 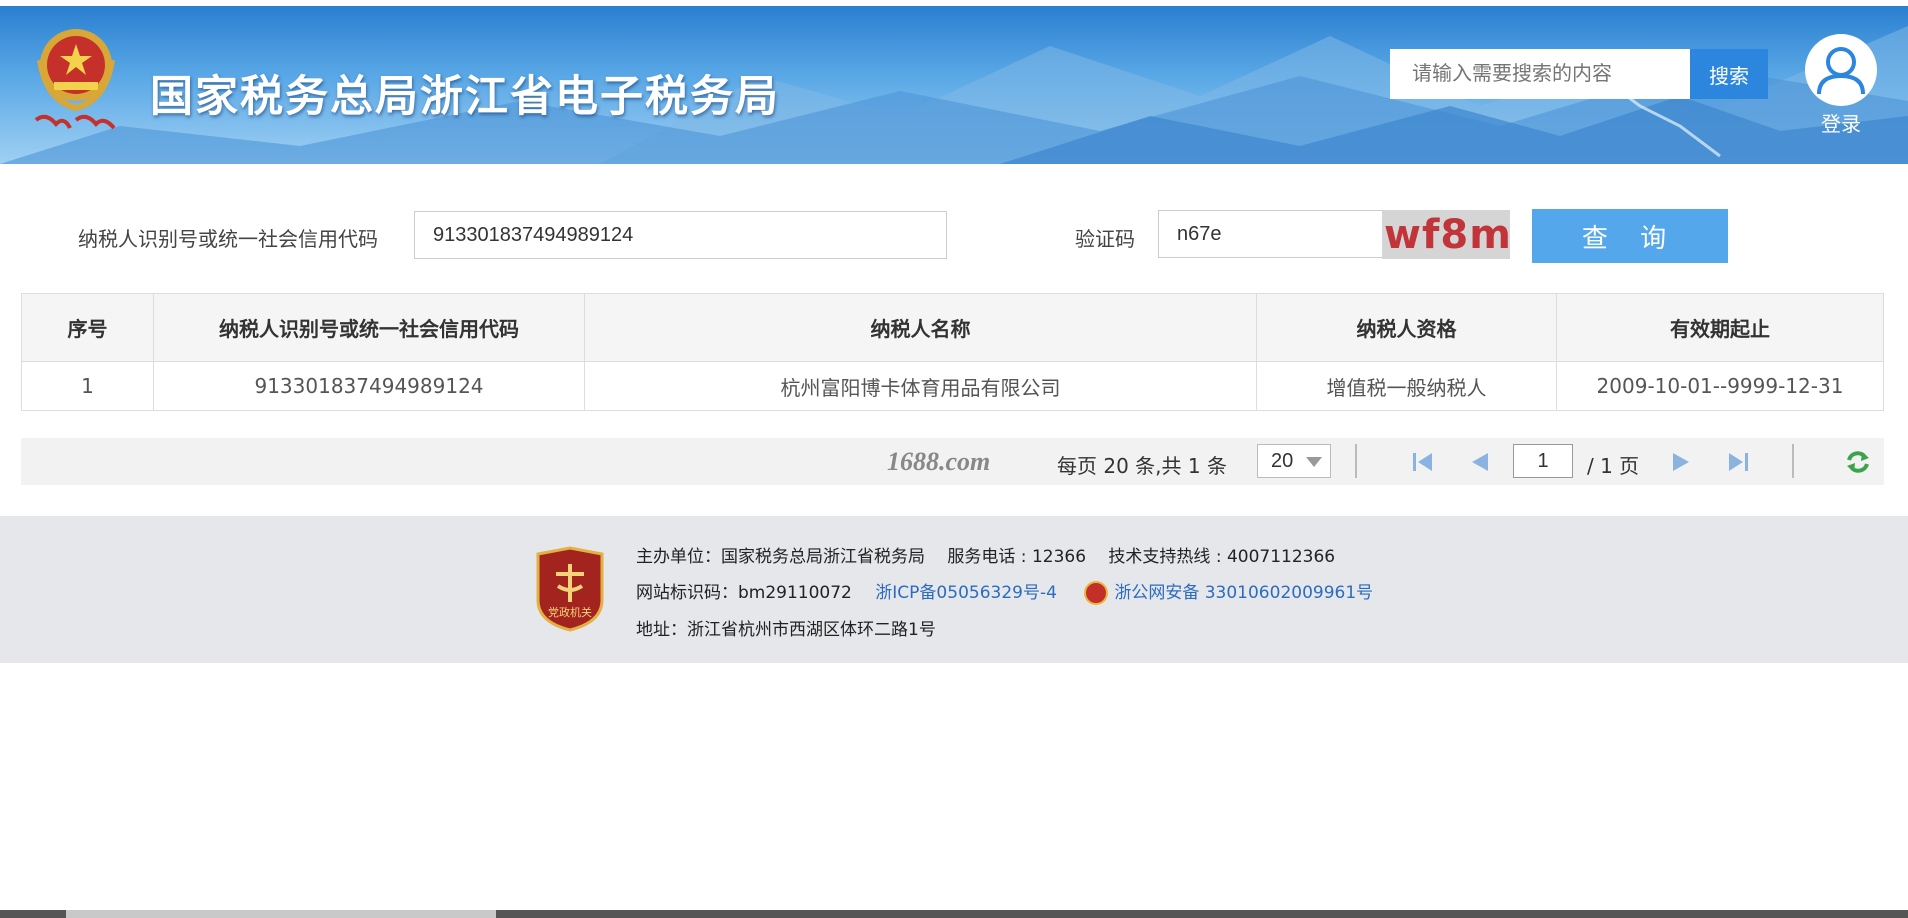 I want to click on government-badge-icon: 党政机关, so click(x=570, y=589).